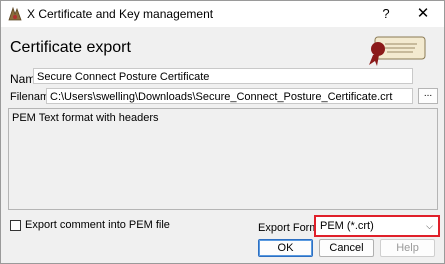 The image size is (445, 264). What do you see at coordinates (285, 248) in the screenshot?
I see `ok-button: OK` at bounding box center [285, 248].